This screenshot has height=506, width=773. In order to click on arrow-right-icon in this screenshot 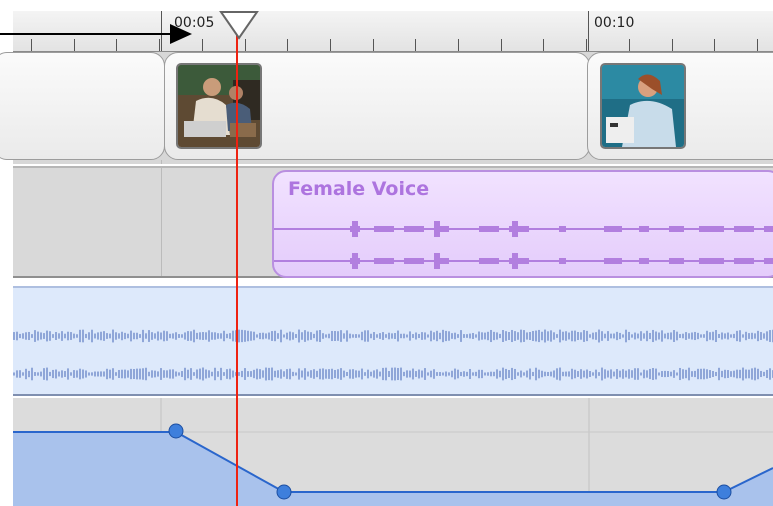, I will do `click(96, 34)`.